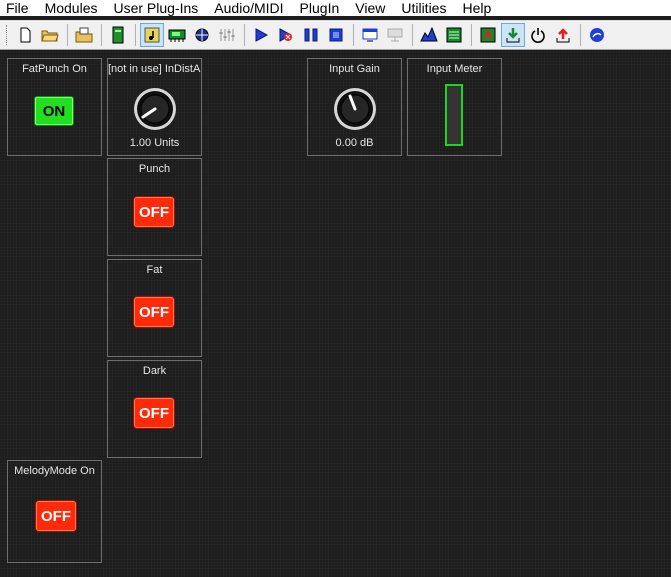 The width and height of the screenshot is (671, 577). I want to click on upload-button, so click(563, 35).